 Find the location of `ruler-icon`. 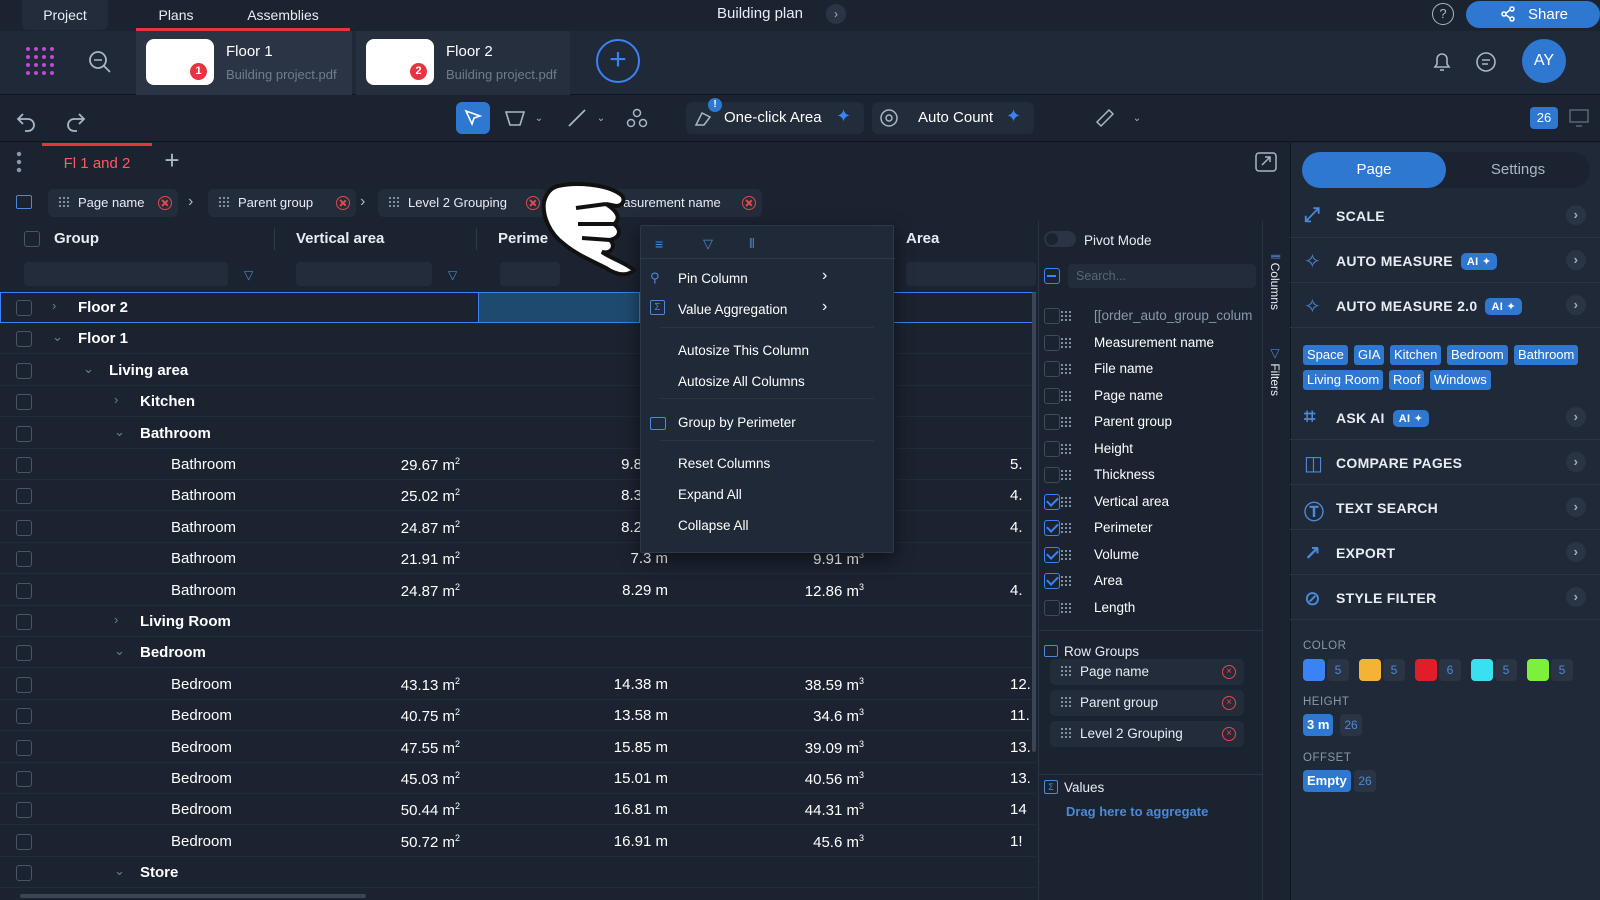

ruler-icon is located at coordinates (1105, 118).